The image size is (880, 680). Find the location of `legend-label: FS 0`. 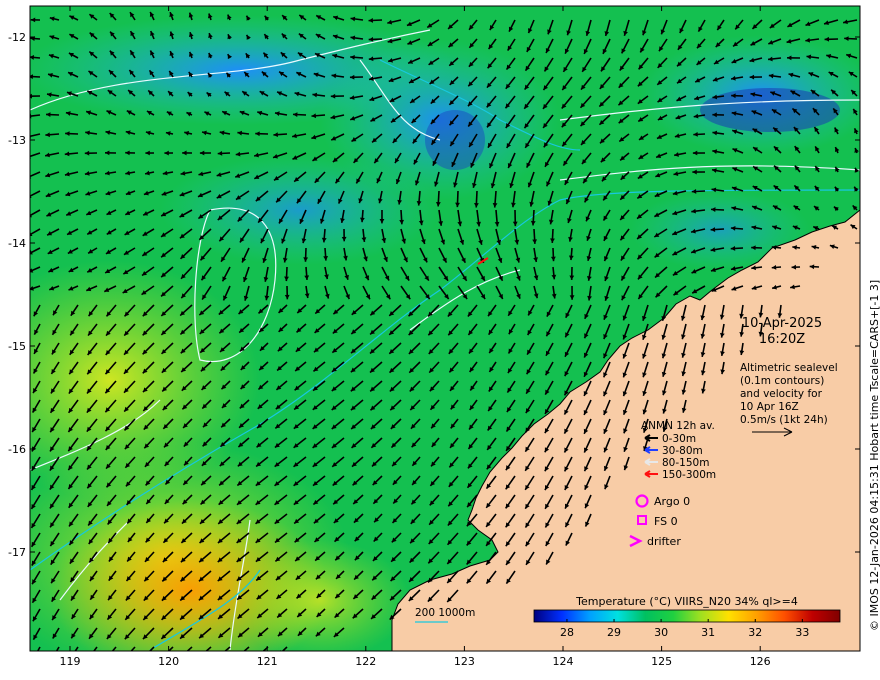

legend-label: FS 0 is located at coordinates (666, 521).